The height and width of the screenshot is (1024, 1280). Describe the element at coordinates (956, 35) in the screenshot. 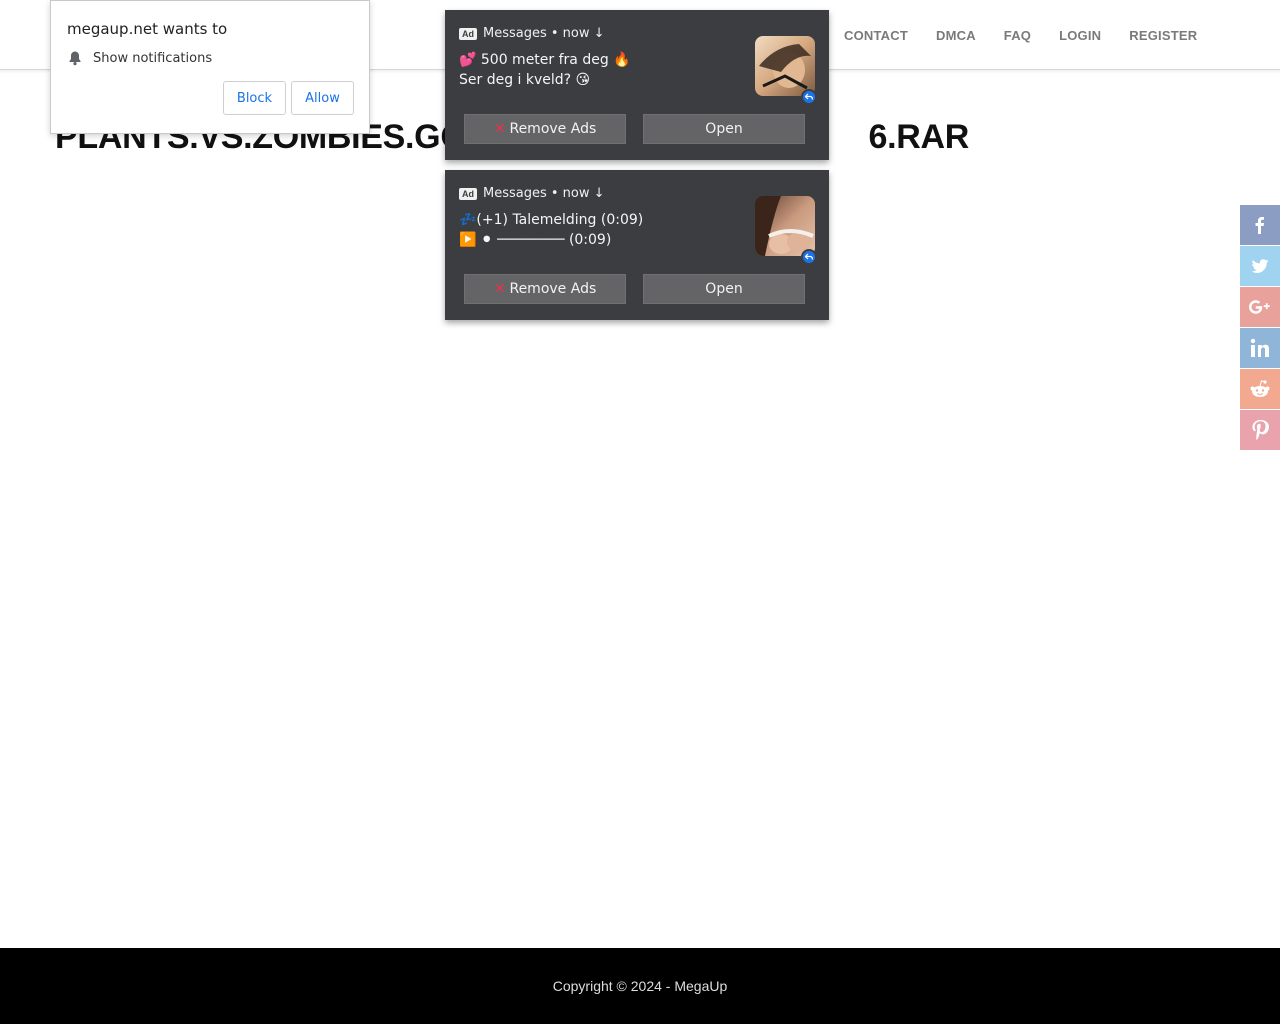

I see `nav-link-dmca: DMCA` at that location.